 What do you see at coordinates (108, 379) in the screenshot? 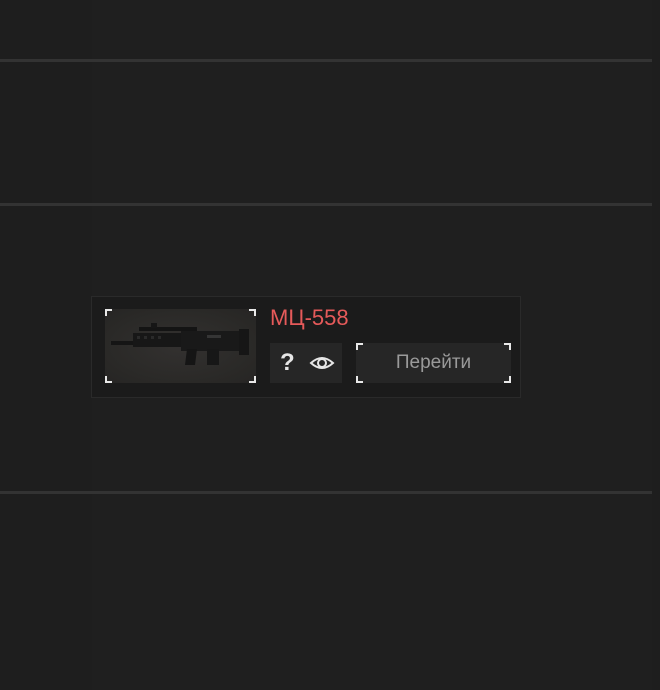
I see `frame-corner-bl` at bounding box center [108, 379].